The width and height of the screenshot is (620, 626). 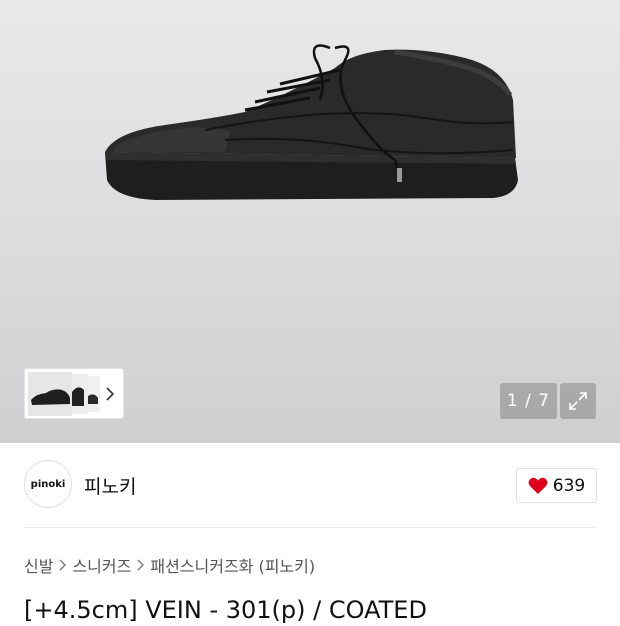 I want to click on breadcrumb-item-fashion-sneakers: 패션스니커즈화 (피노키), so click(x=232, y=565).